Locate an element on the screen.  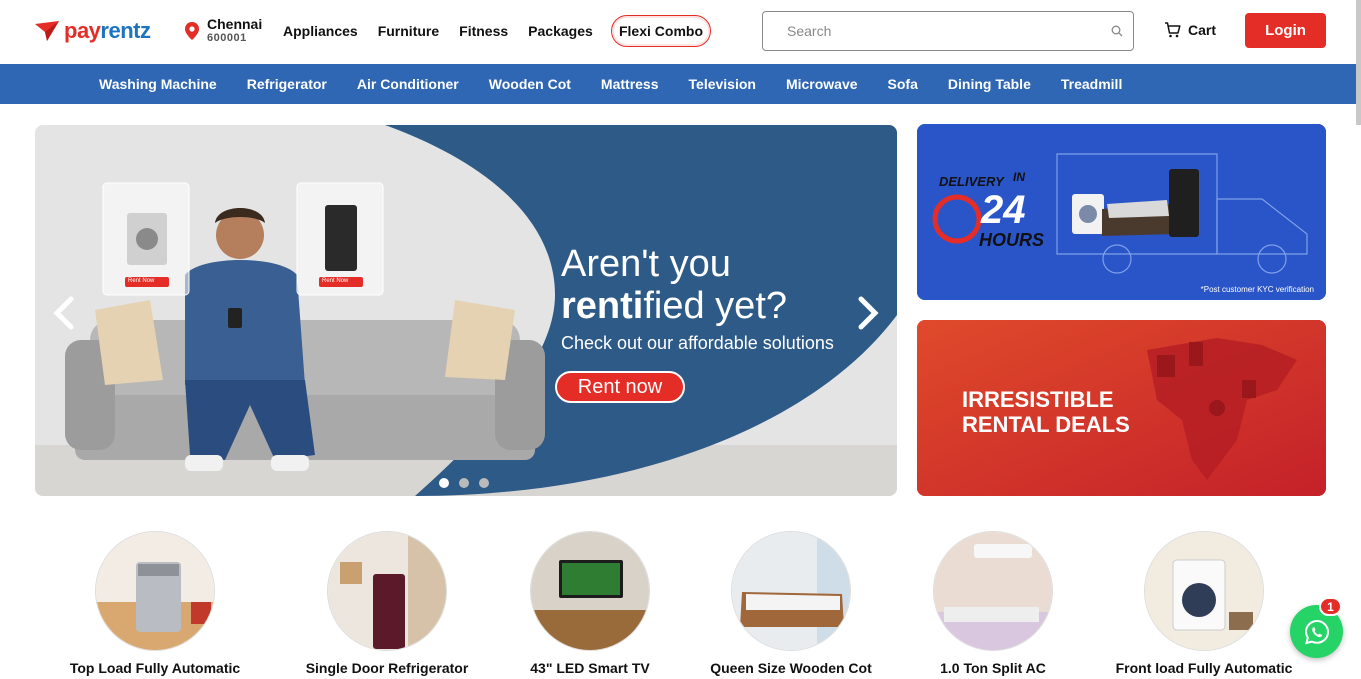
rental-deals-text: IRRESISTIBLE RENTAL DEALS is located at coordinates (1046, 412).